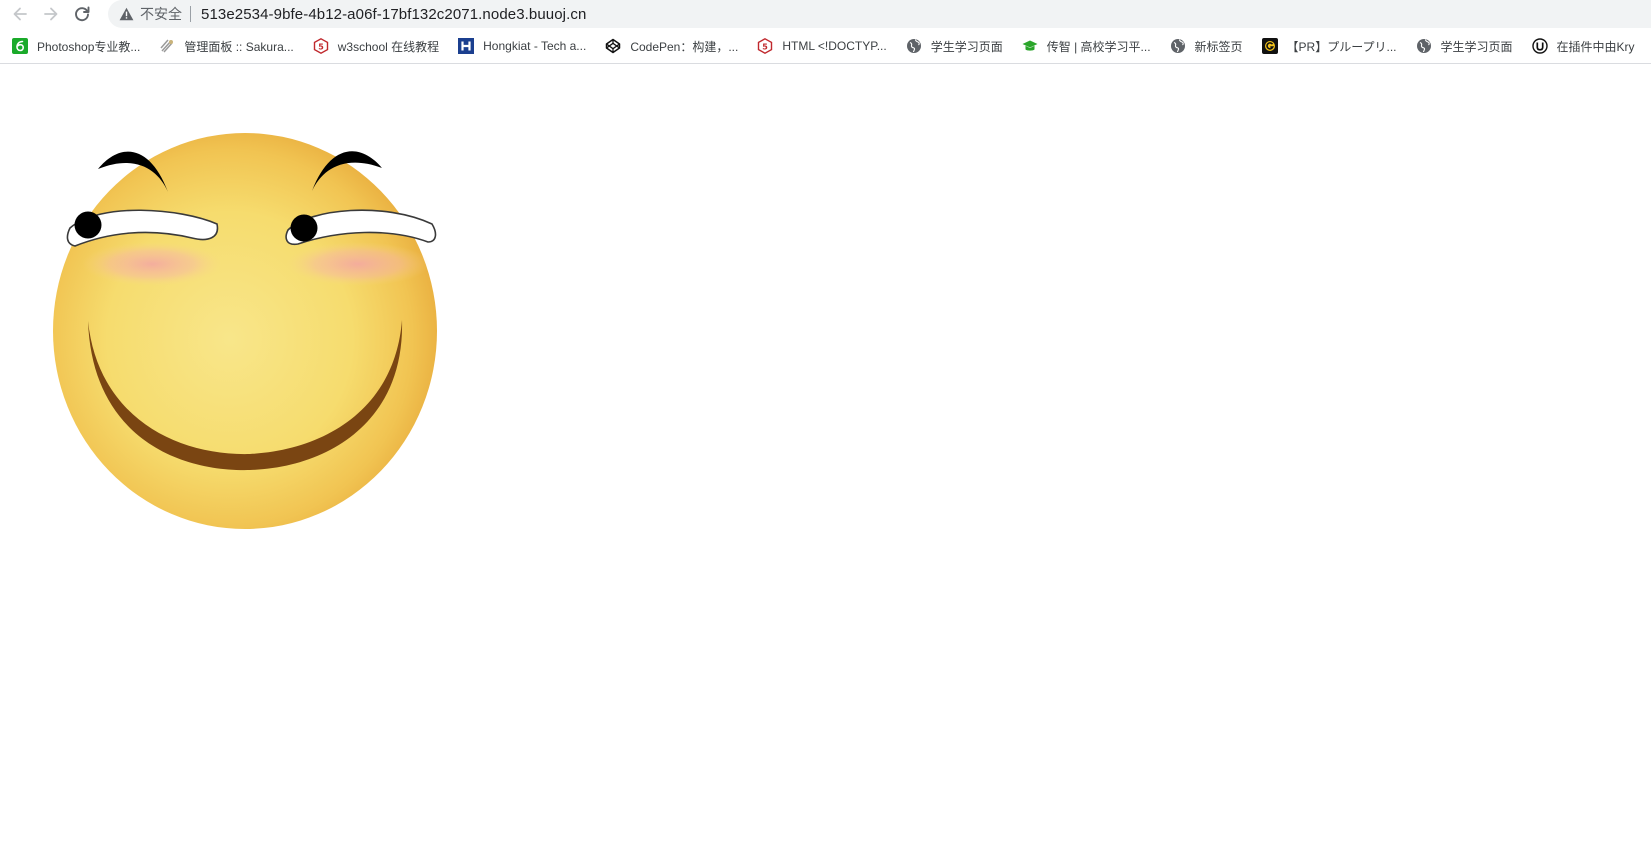 This screenshot has width=1651, height=849. I want to click on bookmark-new-tab: 新标签页, so click(1204, 46).